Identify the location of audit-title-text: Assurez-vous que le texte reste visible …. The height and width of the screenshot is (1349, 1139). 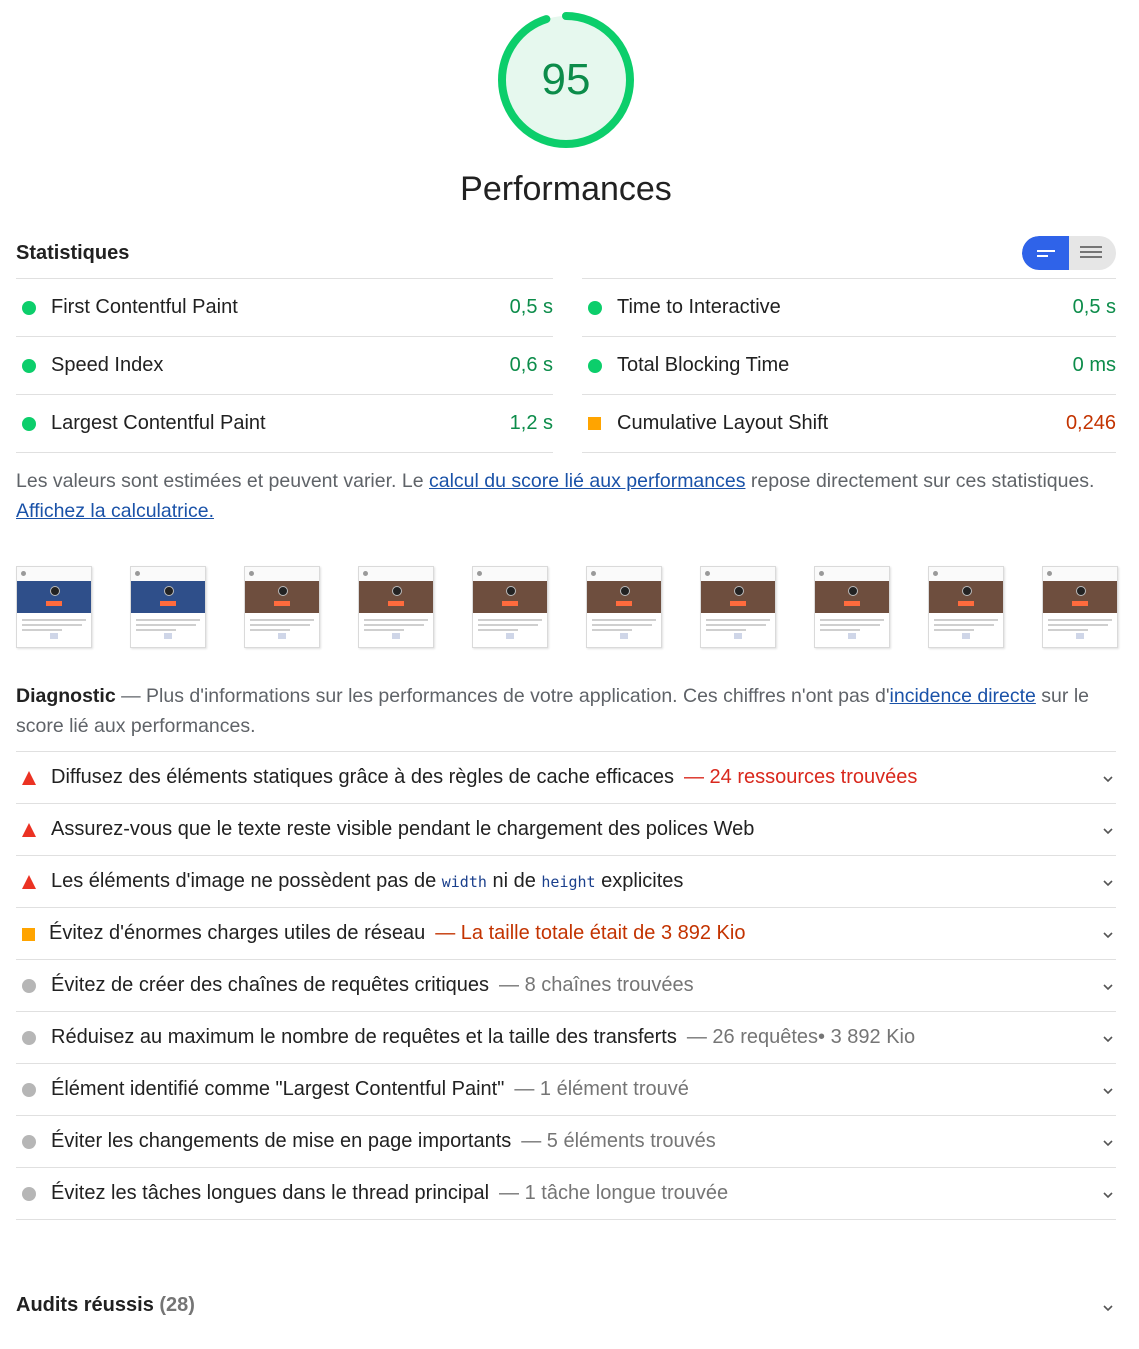
(403, 829).